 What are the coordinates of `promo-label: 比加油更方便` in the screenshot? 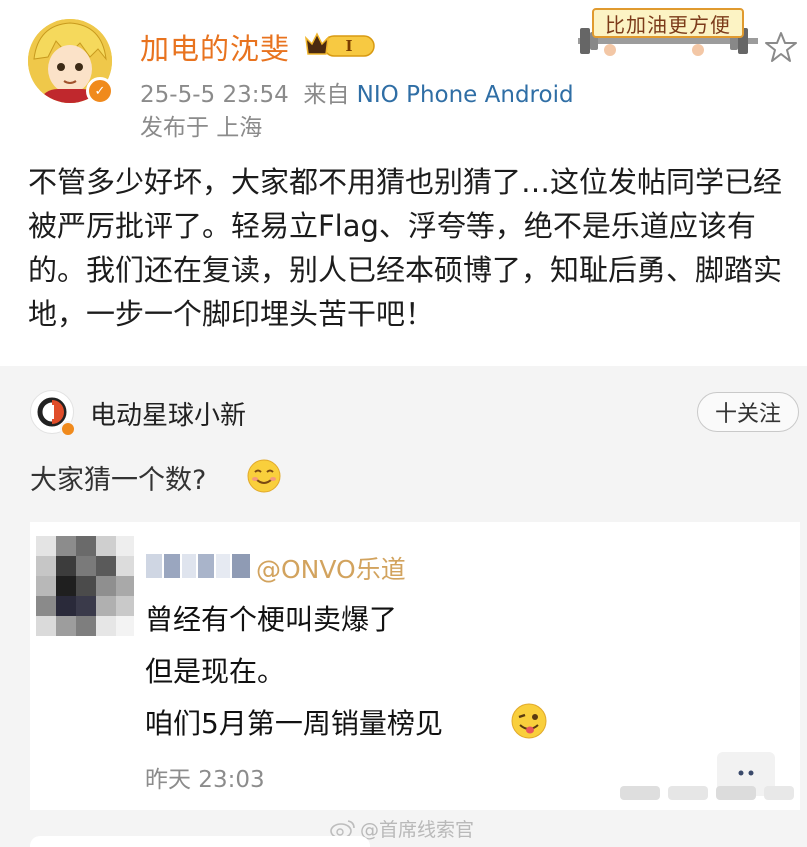 It's located at (668, 23).